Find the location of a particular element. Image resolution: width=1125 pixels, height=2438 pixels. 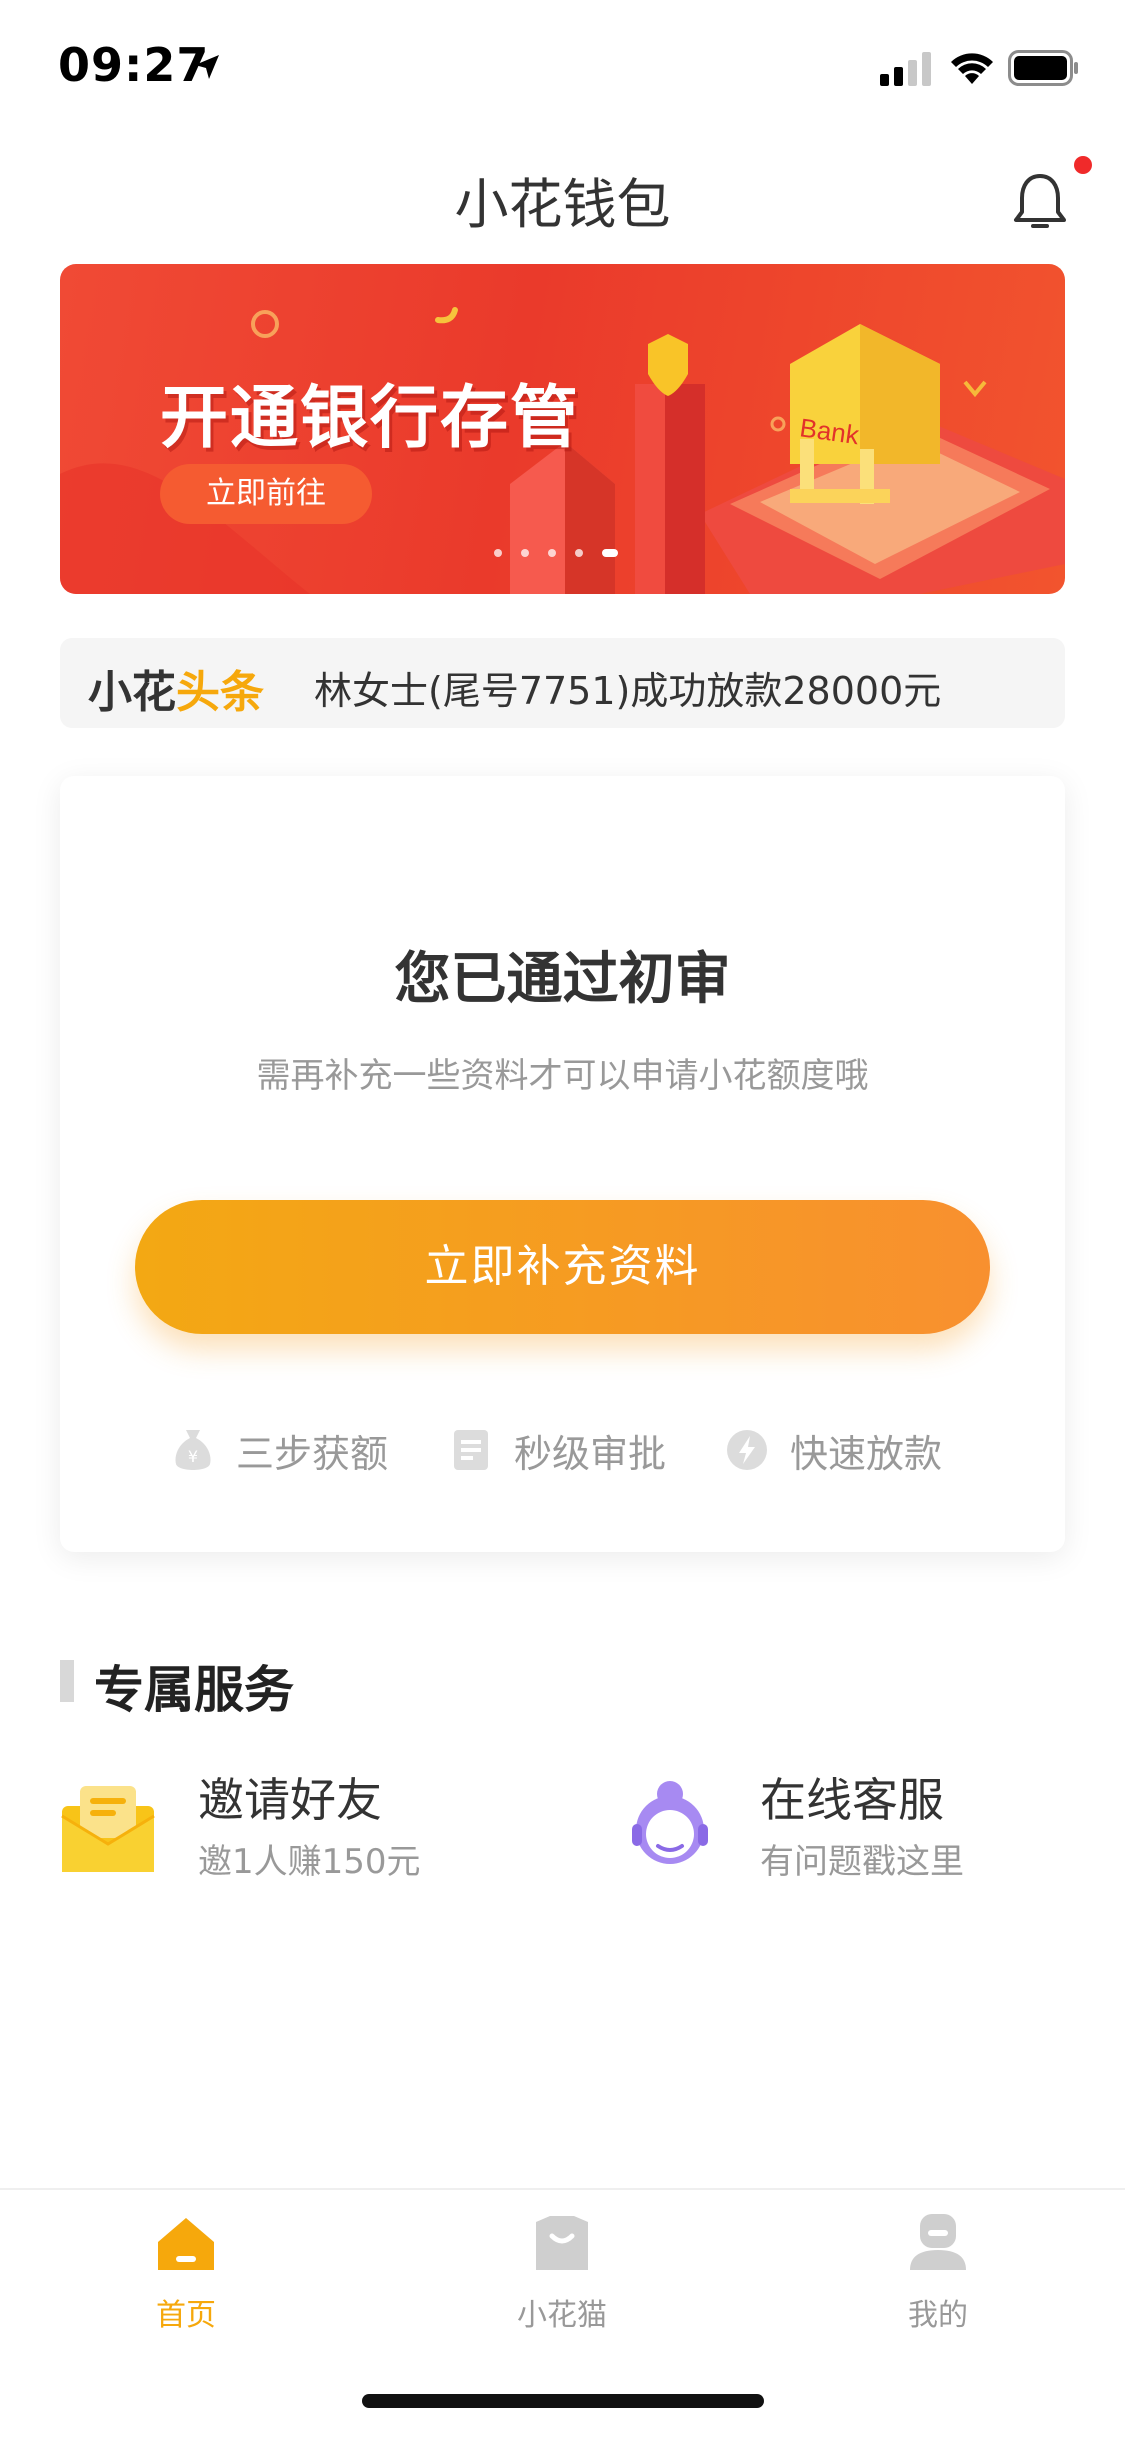

wifi-icon is located at coordinates (972, 68).